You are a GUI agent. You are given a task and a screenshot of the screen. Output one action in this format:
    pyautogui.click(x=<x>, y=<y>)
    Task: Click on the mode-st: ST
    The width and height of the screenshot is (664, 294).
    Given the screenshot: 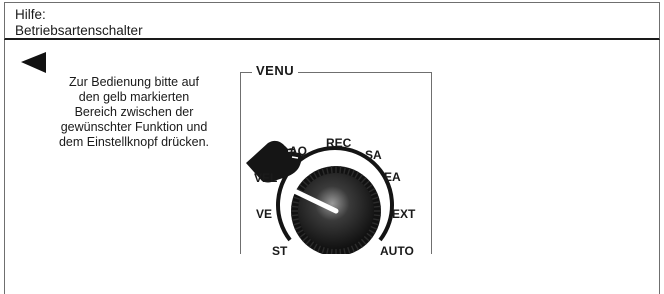 What is the action you would take?
    pyautogui.click(x=279, y=251)
    